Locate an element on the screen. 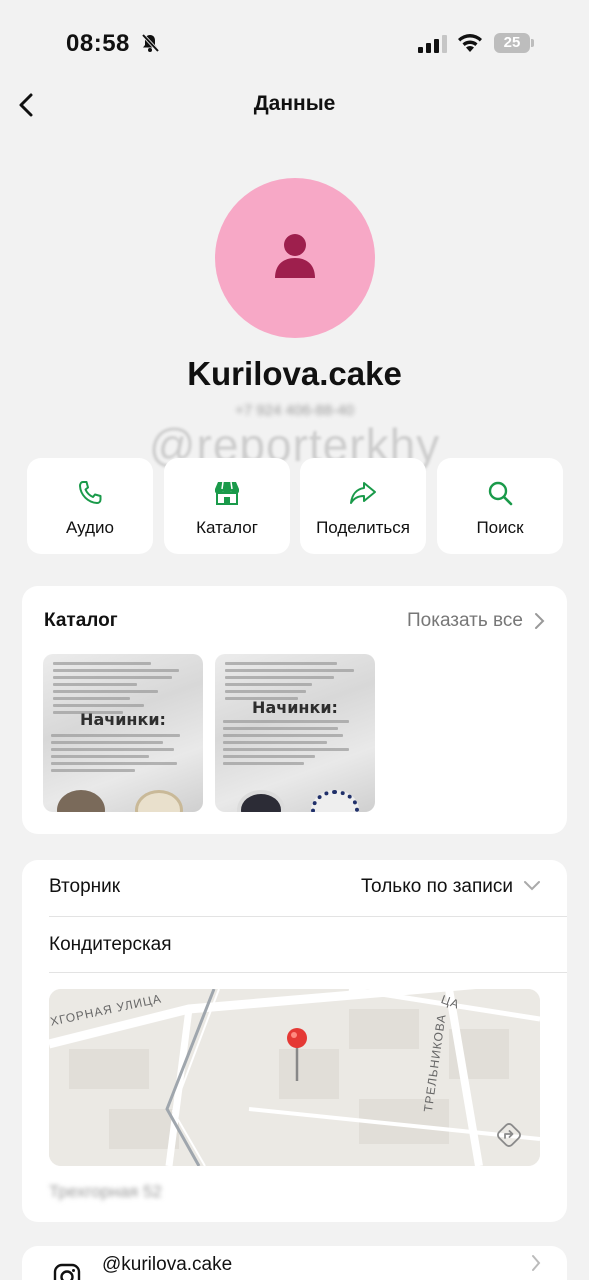 The image size is (589, 1280). instagram-icon is located at coordinates (67, 1271).